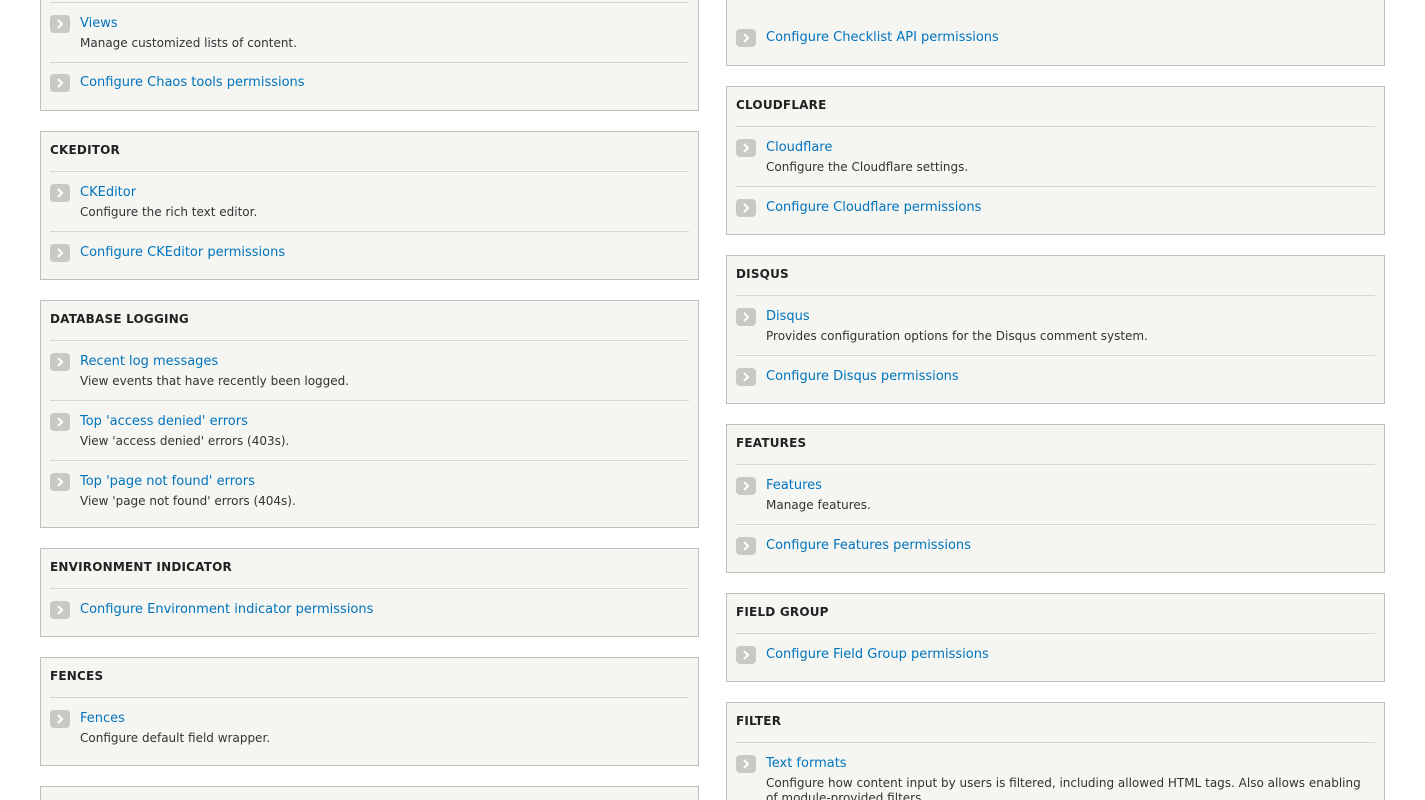 The image size is (1425, 800). I want to click on item-link: Top 'page not found' errors, so click(167, 481).